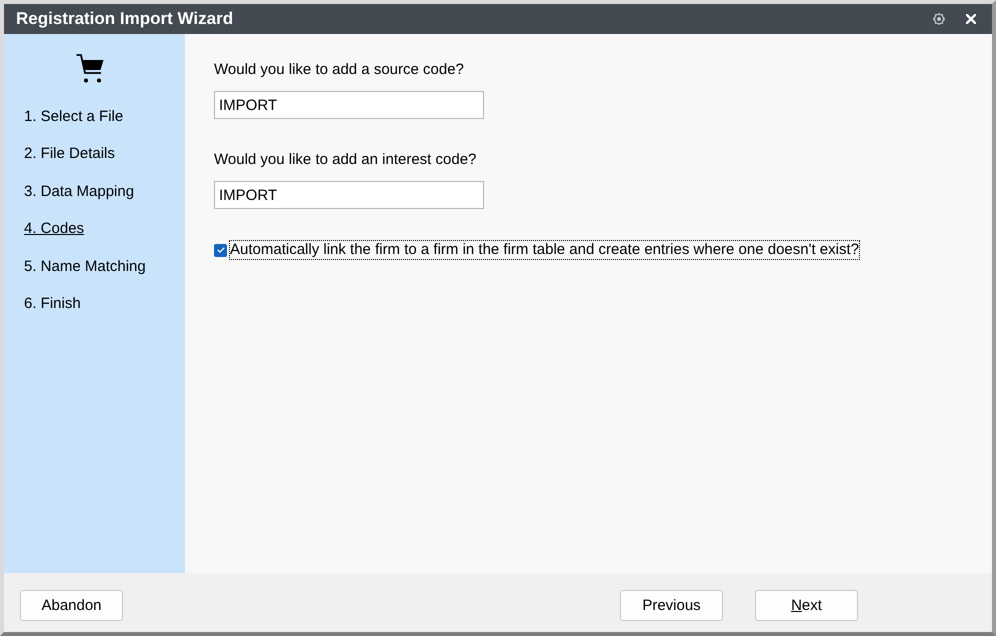 The image size is (996, 636). I want to click on wizard-step: 1. Select a File, so click(74, 117).